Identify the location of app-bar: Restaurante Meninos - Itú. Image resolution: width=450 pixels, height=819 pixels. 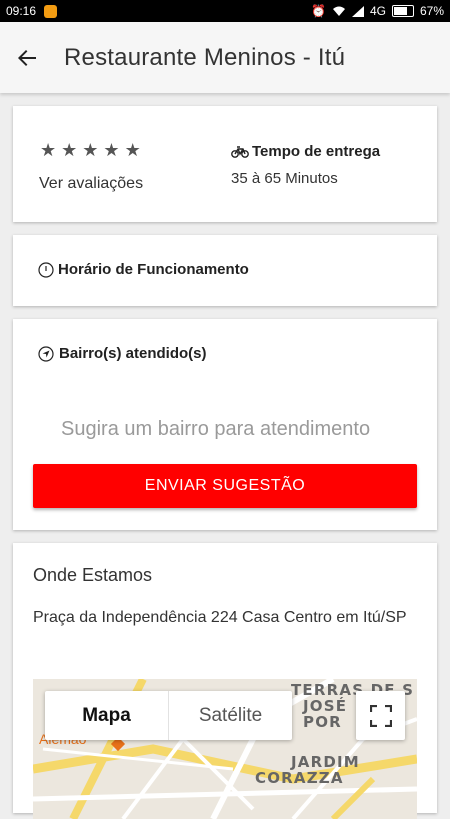
(225, 57).